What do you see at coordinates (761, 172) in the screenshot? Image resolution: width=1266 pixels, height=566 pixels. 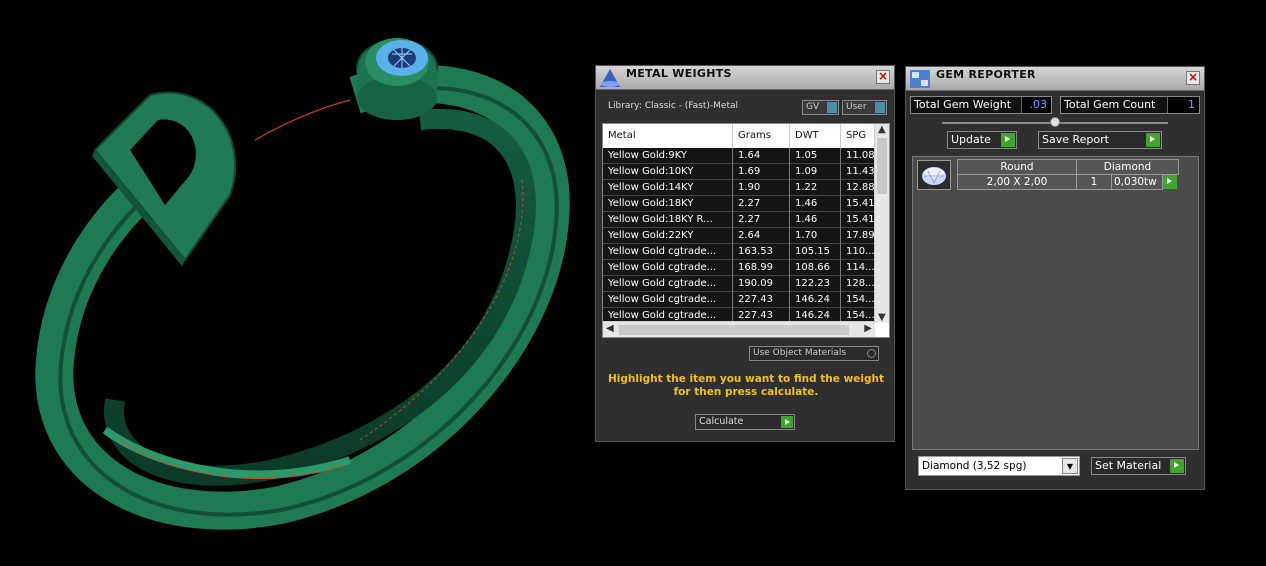 I see `cell-grams: 1.69` at bounding box center [761, 172].